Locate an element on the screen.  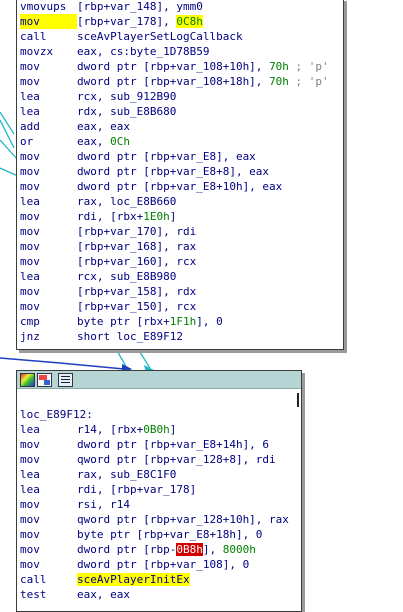
code-line: call sceAvPlayerSetLogCallback is located at coordinates (181, 36).